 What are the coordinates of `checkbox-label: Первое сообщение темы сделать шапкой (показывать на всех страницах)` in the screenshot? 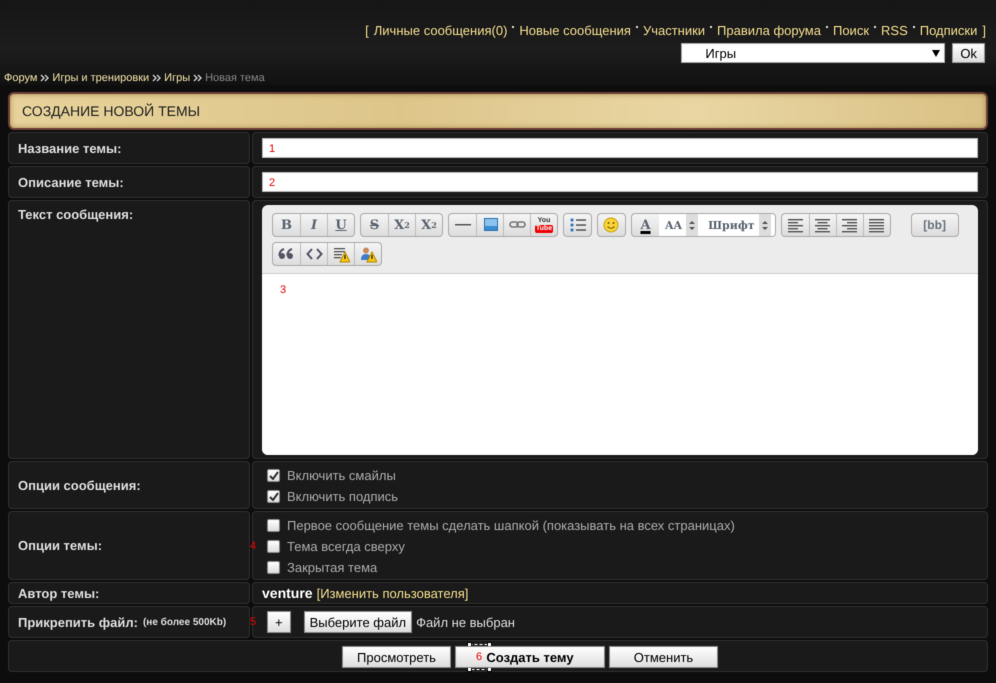 It's located at (511, 525).